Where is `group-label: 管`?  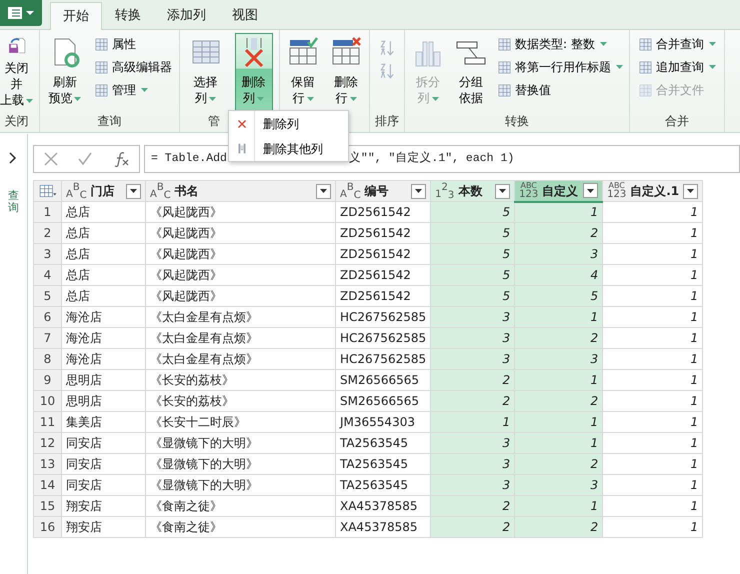
group-label: 管 is located at coordinates (214, 121).